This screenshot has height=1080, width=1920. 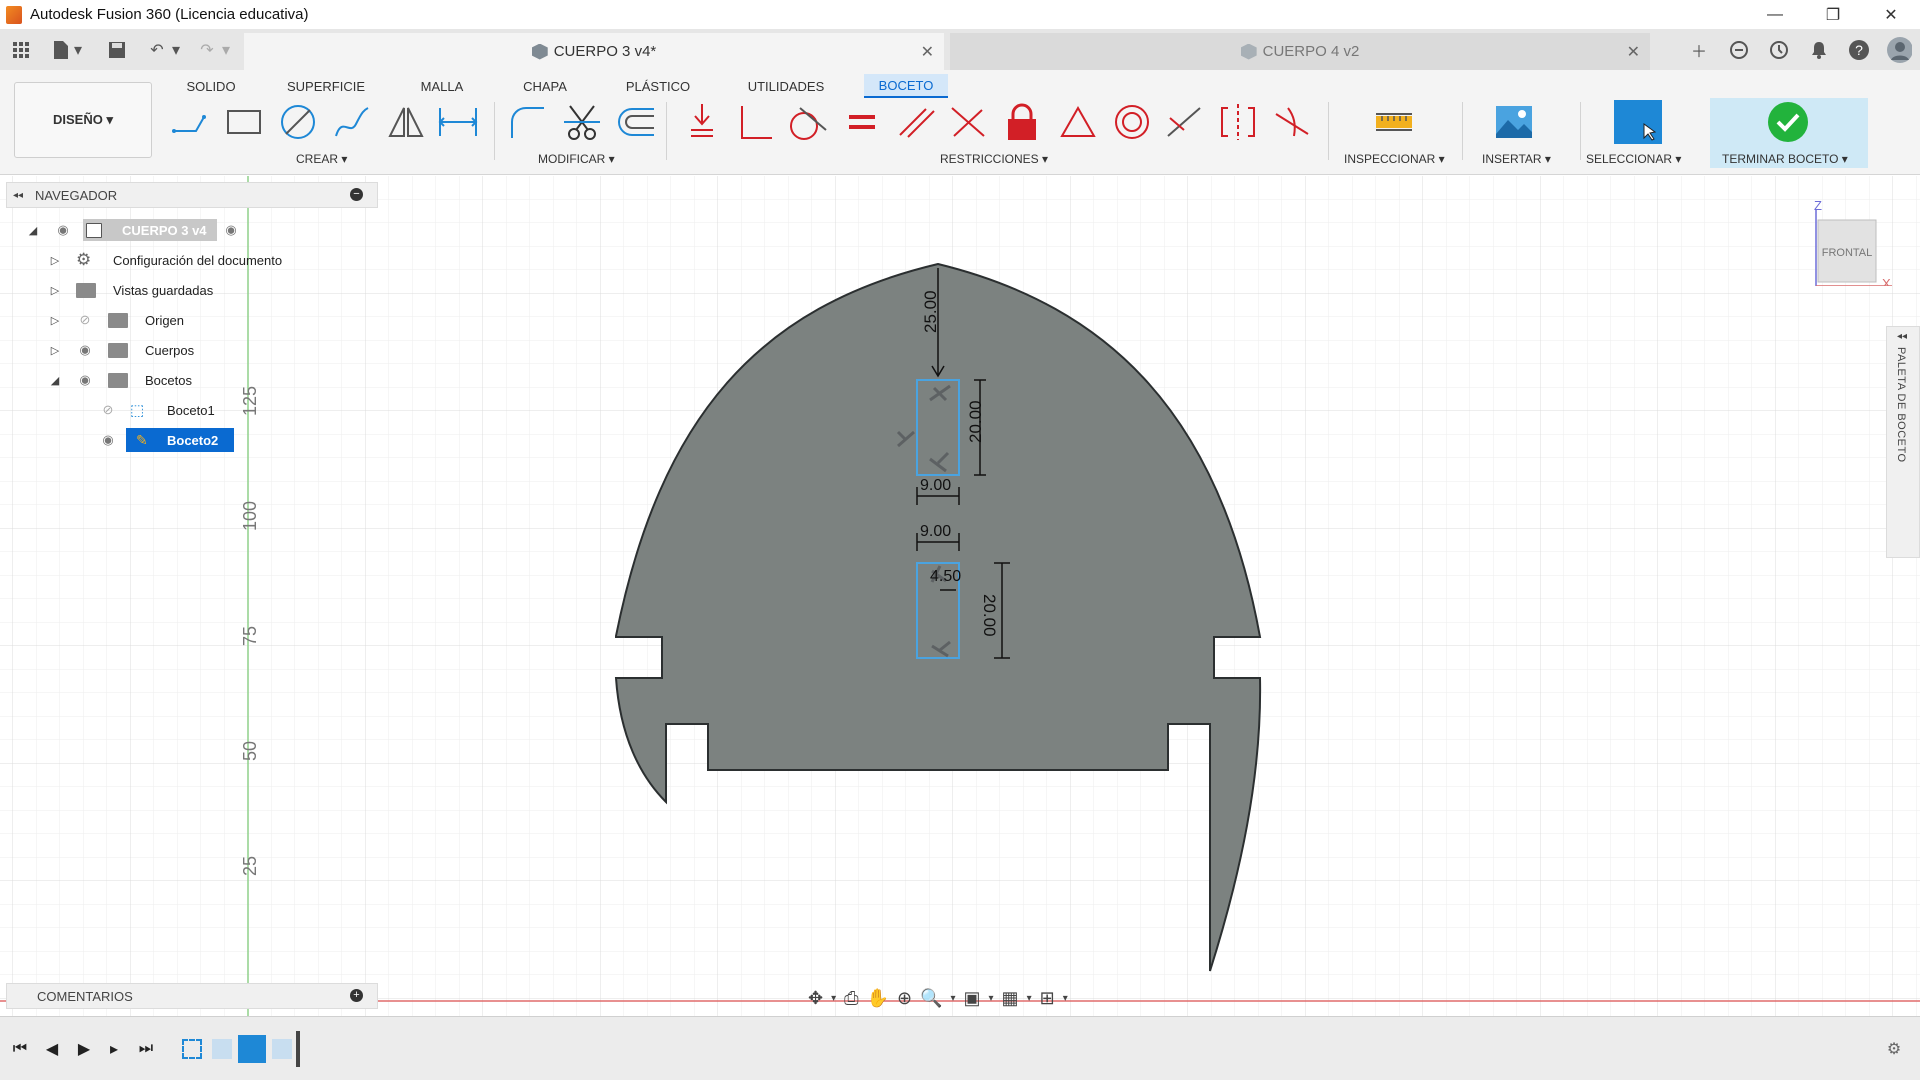 I want to click on go-to-start-icon: ⏮, so click(x=20, y=1049).